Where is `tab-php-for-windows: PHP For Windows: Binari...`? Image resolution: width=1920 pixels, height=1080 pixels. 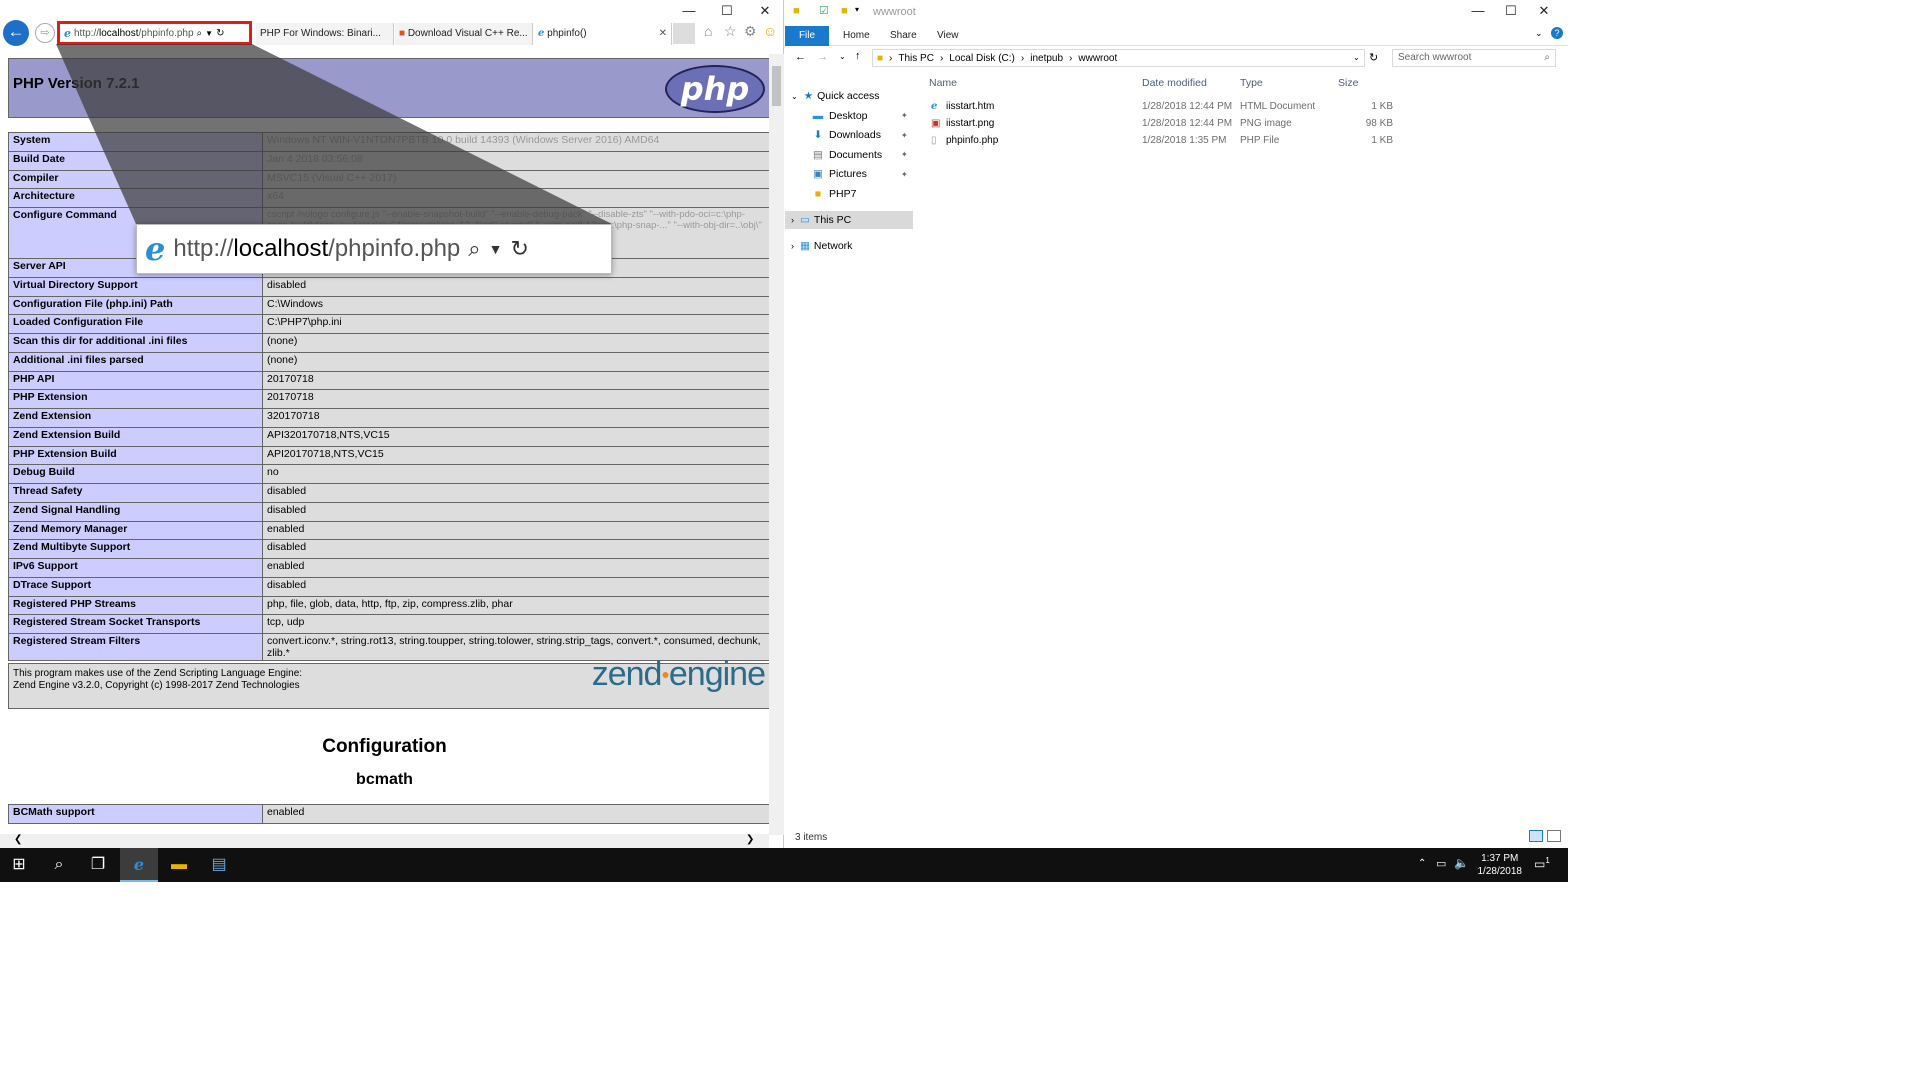
tab-php-for-windows: PHP For Windows: Binari... is located at coordinates (325, 34).